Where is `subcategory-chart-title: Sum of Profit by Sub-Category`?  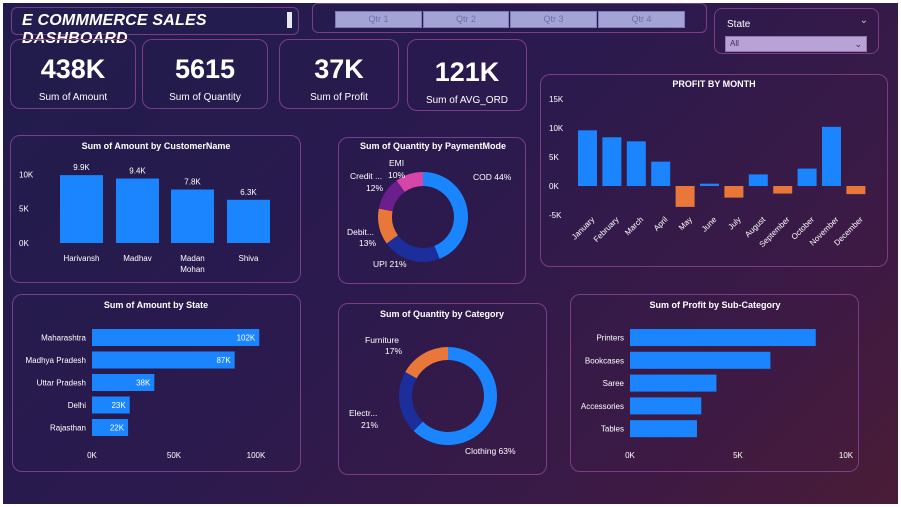
subcategory-chart-title: Sum of Profit by Sub-Category is located at coordinates (714, 305).